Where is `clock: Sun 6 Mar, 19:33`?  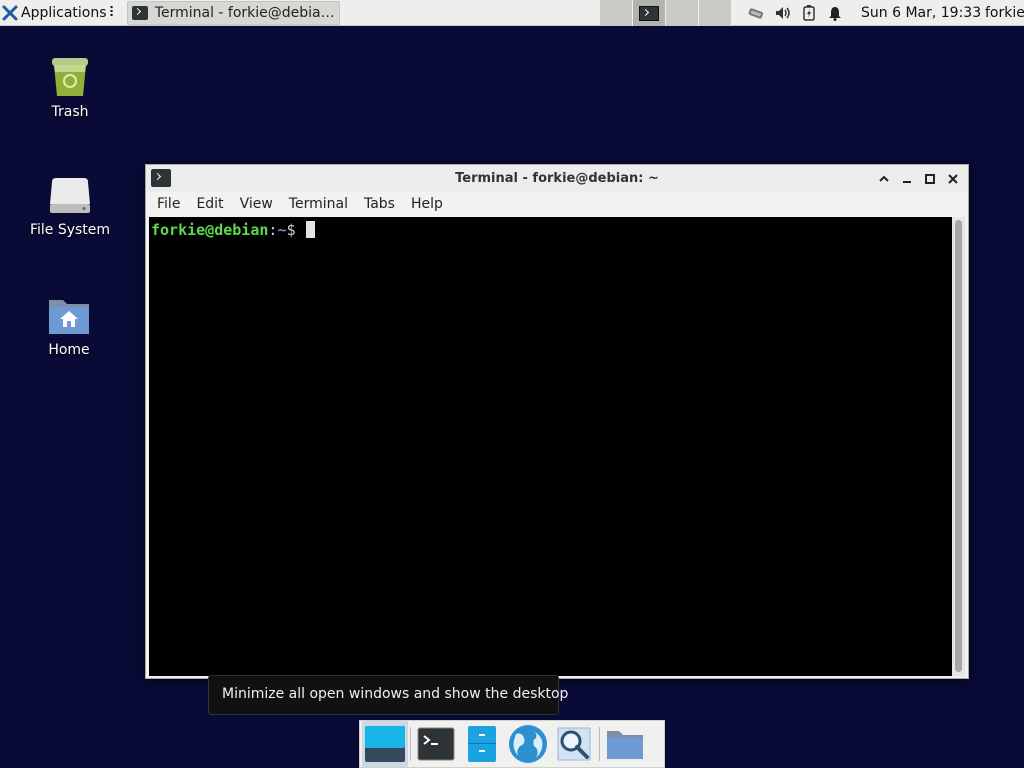
clock: Sun 6 Mar, 19:33 is located at coordinates (921, 13).